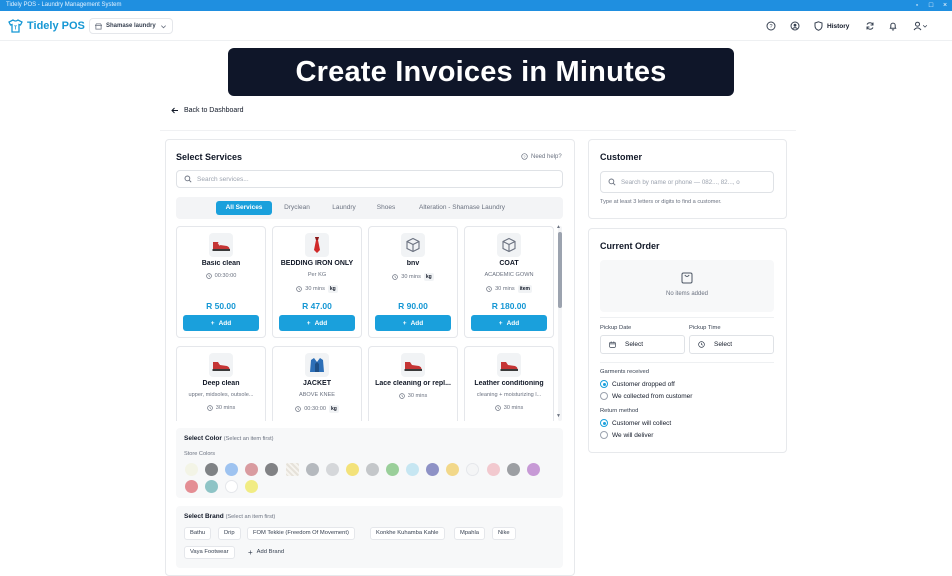  Describe the element at coordinates (221, 306) in the screenshot. I see `service-price: R 50.00` at that location.